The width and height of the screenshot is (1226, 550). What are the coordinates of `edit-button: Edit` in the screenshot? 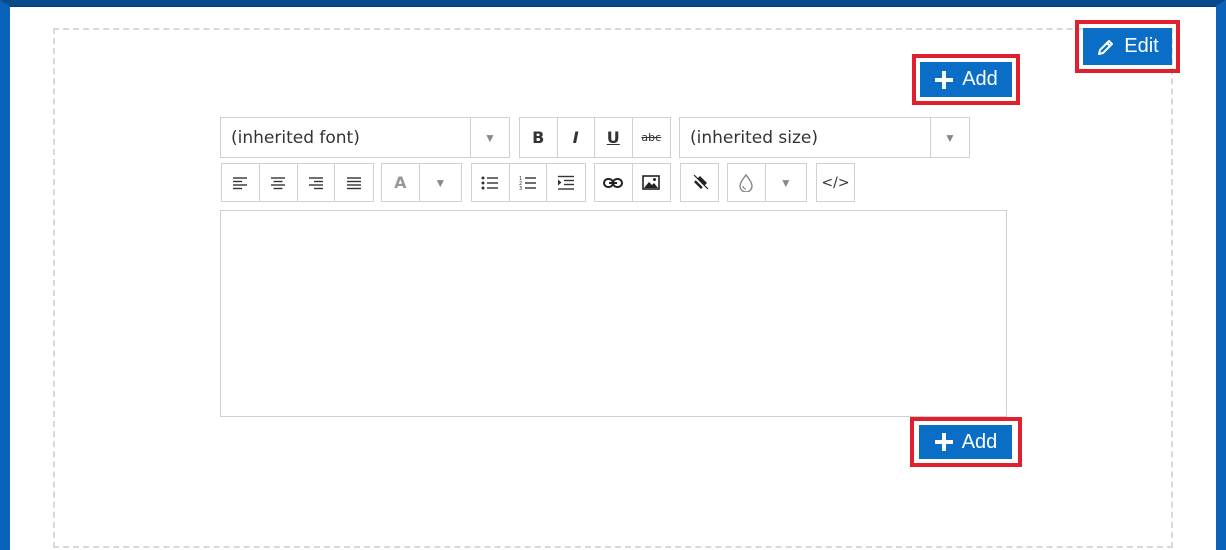 It's located at (1127, 46).